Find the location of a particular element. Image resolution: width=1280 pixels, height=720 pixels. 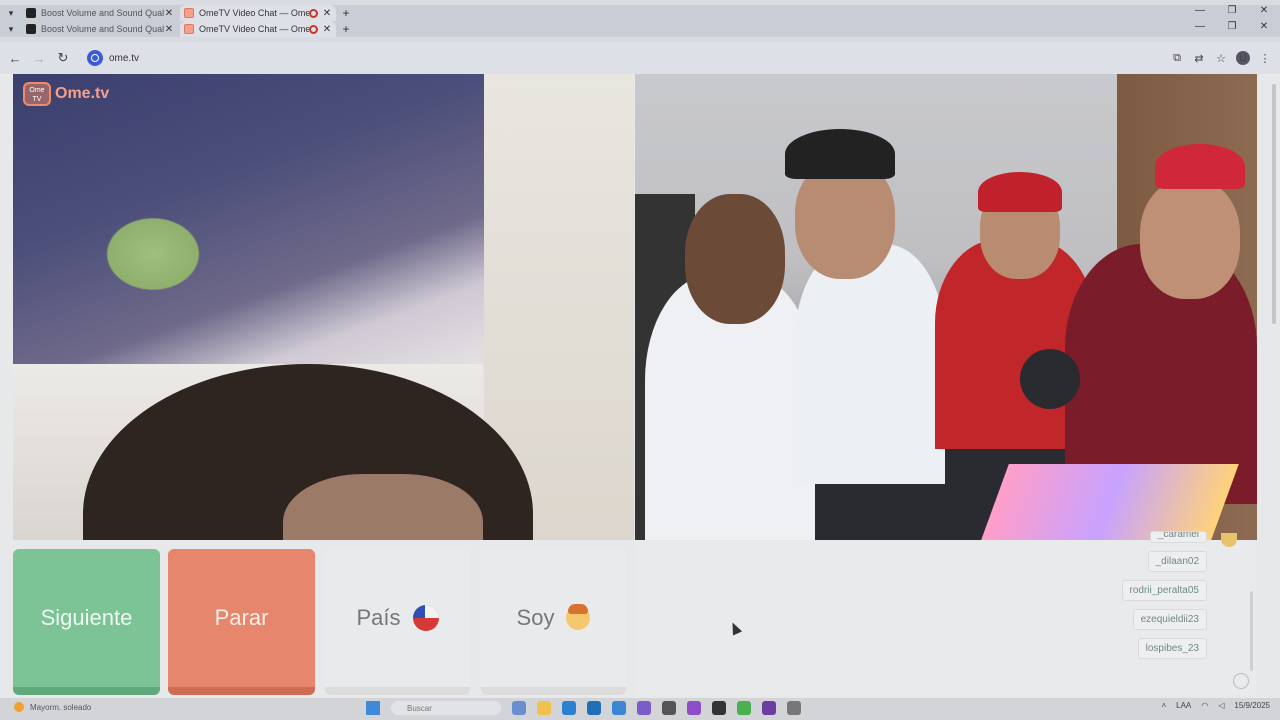

chat-username: ezequieldii23 is located at coordinates (1169, 619).